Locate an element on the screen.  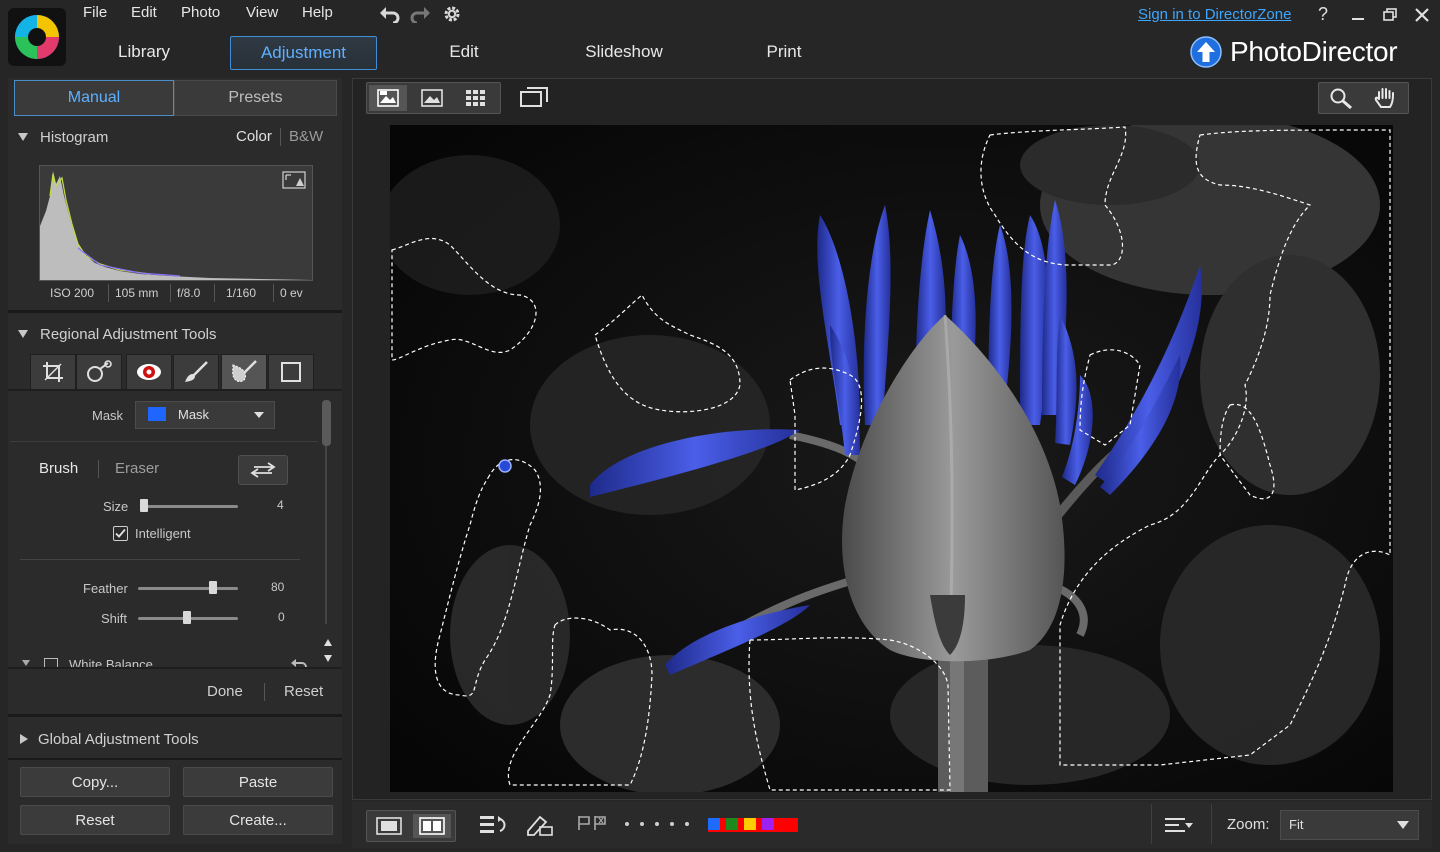
feather-separator is located at coordinates (160, 559).